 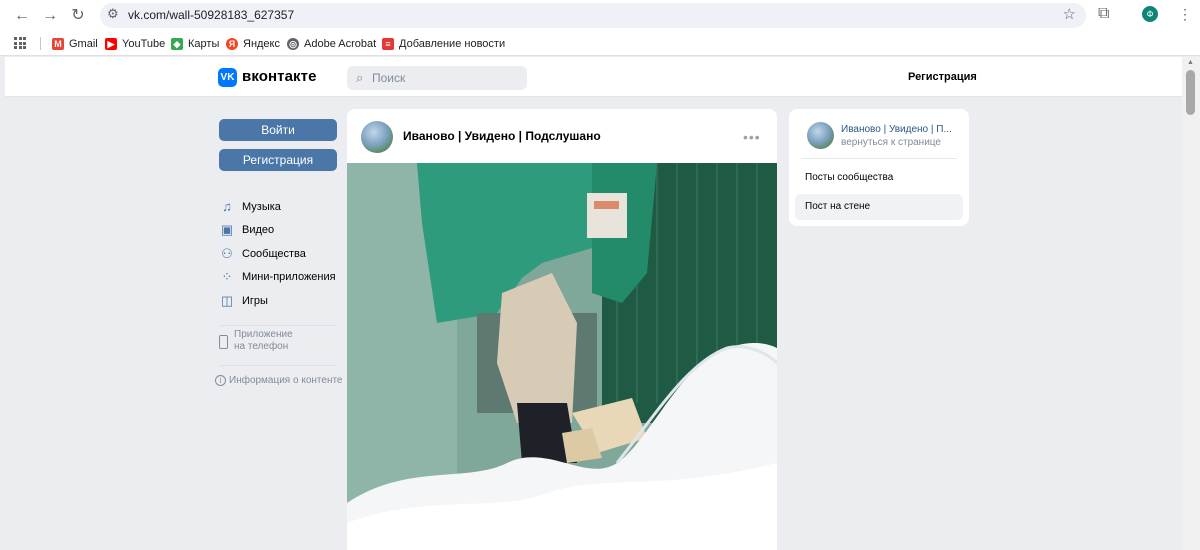 I want to click on site-settings-icon: ⚙, so click(x=113, y=14).